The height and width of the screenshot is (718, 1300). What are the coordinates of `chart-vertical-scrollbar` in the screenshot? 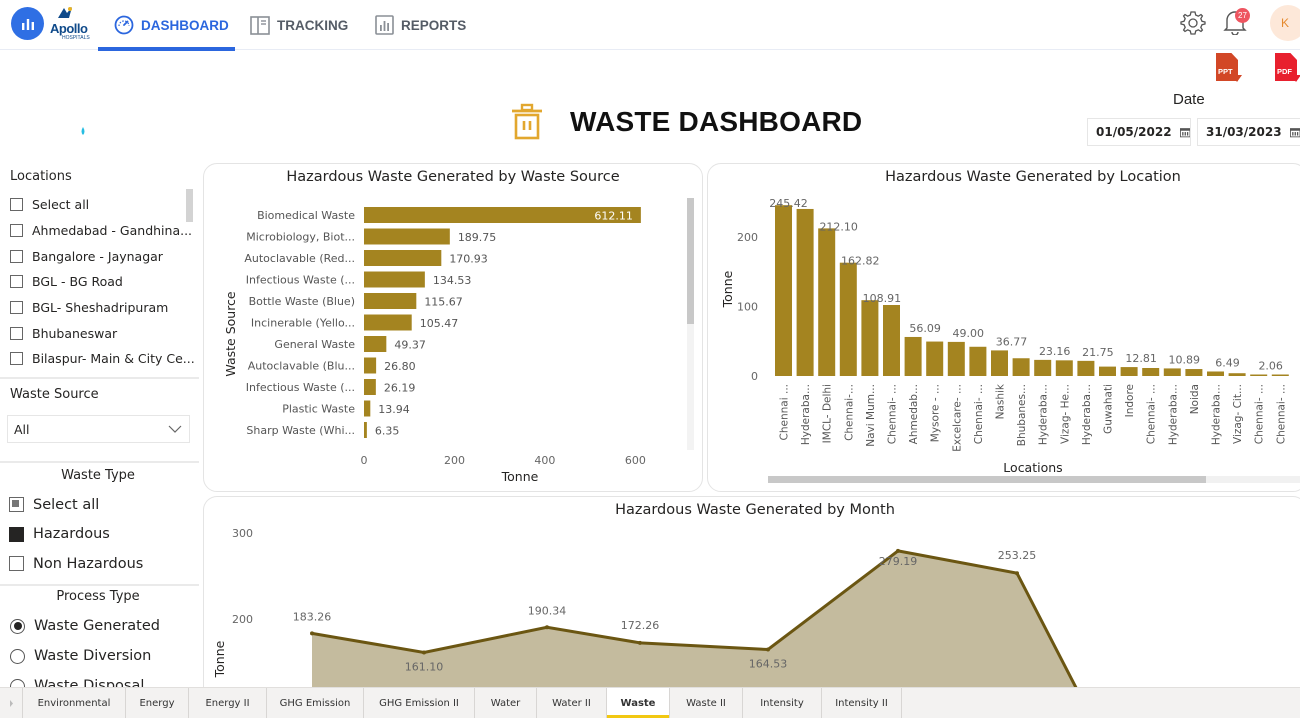 It's located at (690, 324).